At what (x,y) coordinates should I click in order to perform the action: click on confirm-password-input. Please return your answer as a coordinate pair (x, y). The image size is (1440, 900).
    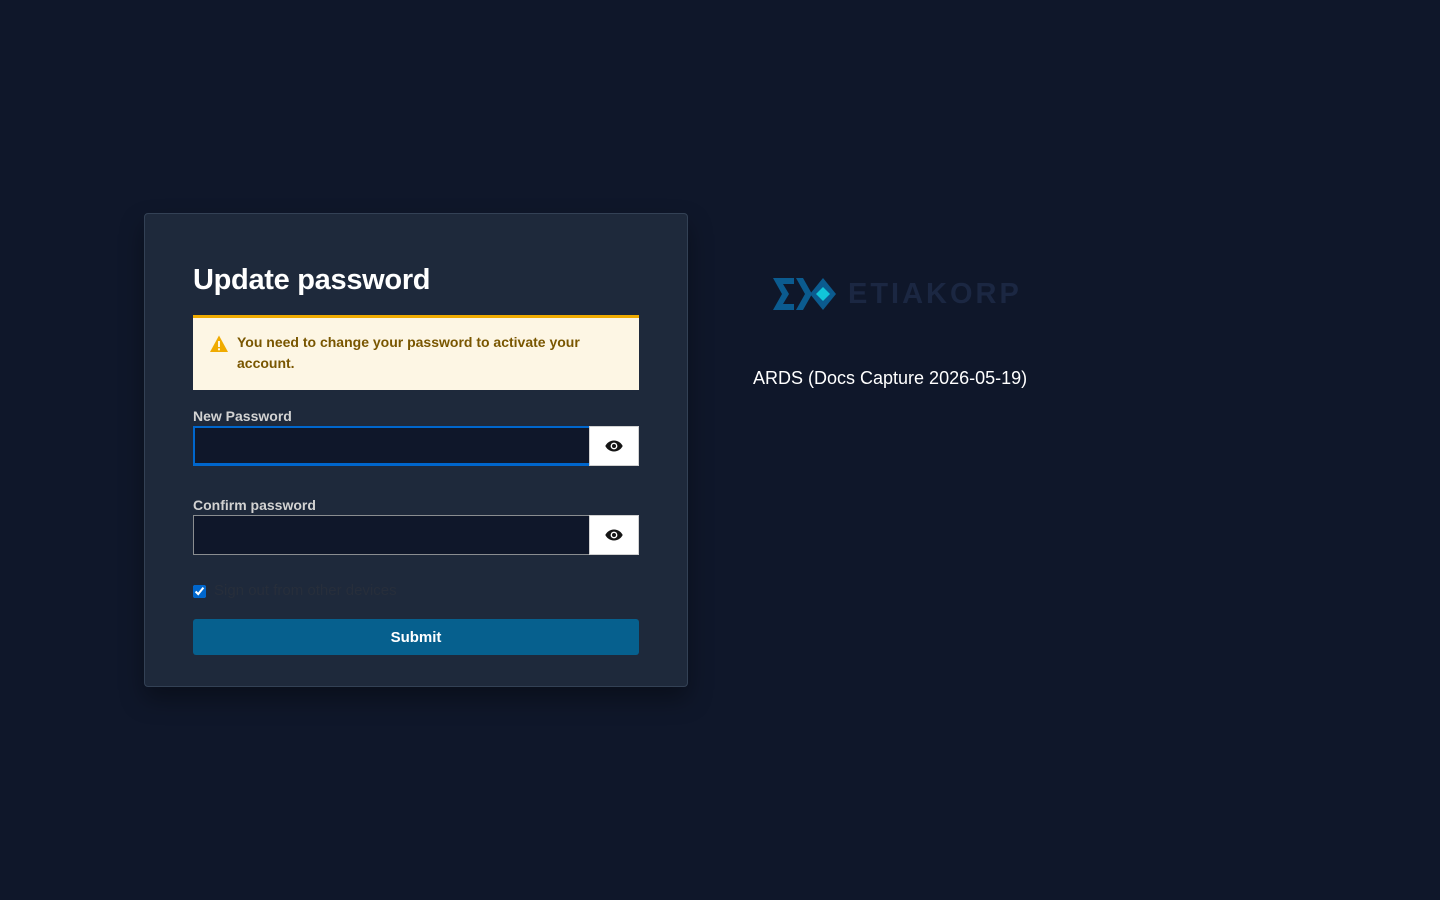
    Looking at the image, I should click on (391, 535).